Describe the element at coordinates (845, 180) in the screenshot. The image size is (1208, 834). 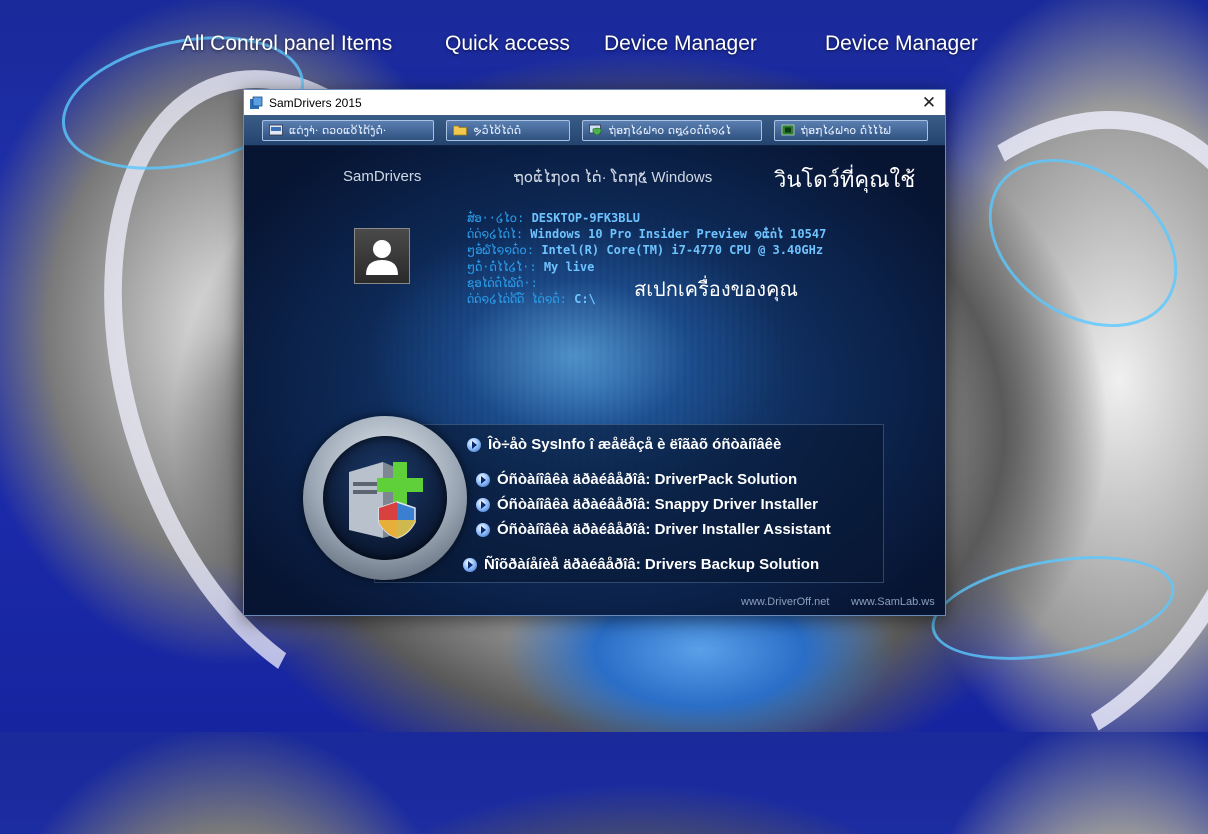
I see `thai-windows-caption: วินโดว์ที่คุณใช้` at that location.